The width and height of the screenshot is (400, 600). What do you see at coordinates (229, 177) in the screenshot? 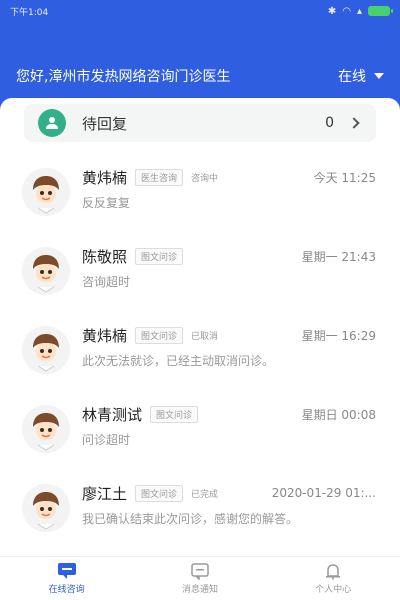
I see `consultation-top: 黄炜楠 医生咨询 咨询中 今天 11:25` at bounding box center [229, 177].